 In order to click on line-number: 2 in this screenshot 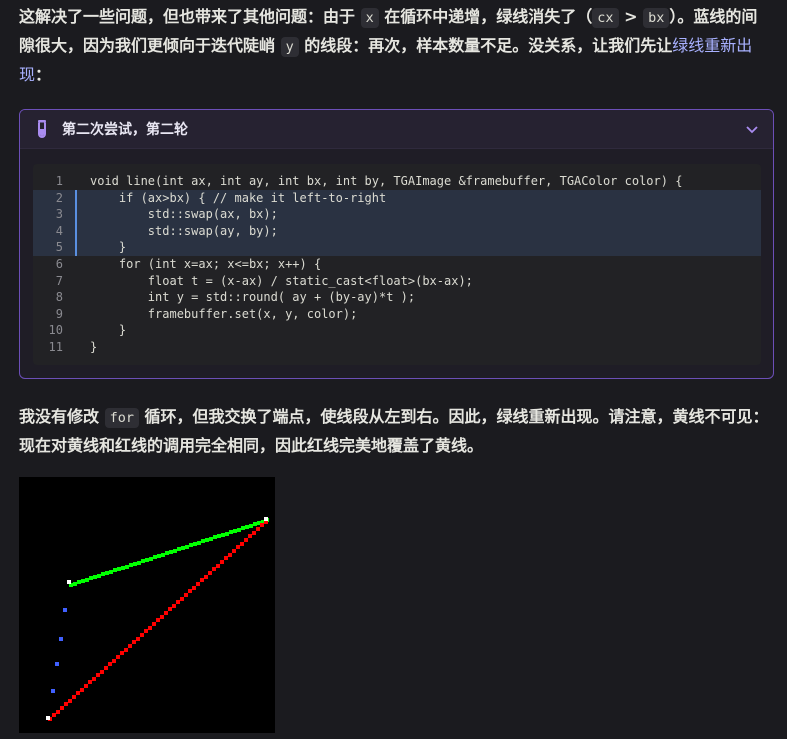, I will do `click(59, 197)`.